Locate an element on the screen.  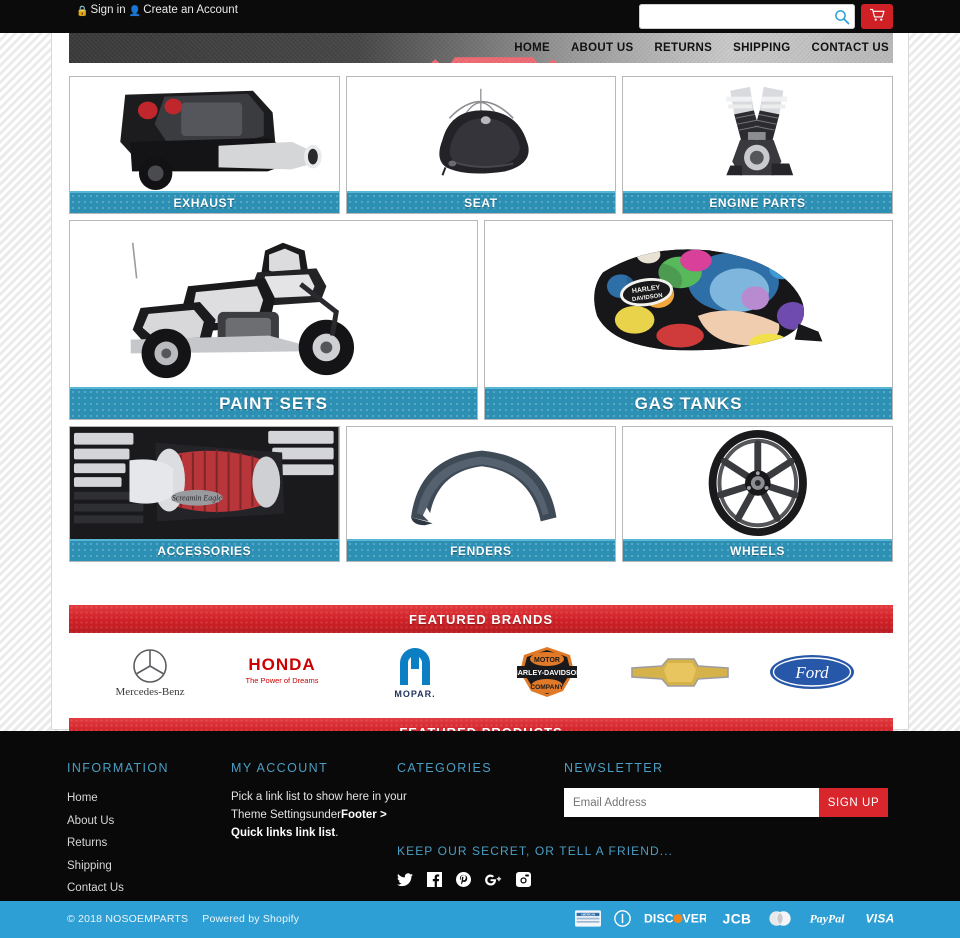
newsletter-email-input is located at coordinates (691, 802).